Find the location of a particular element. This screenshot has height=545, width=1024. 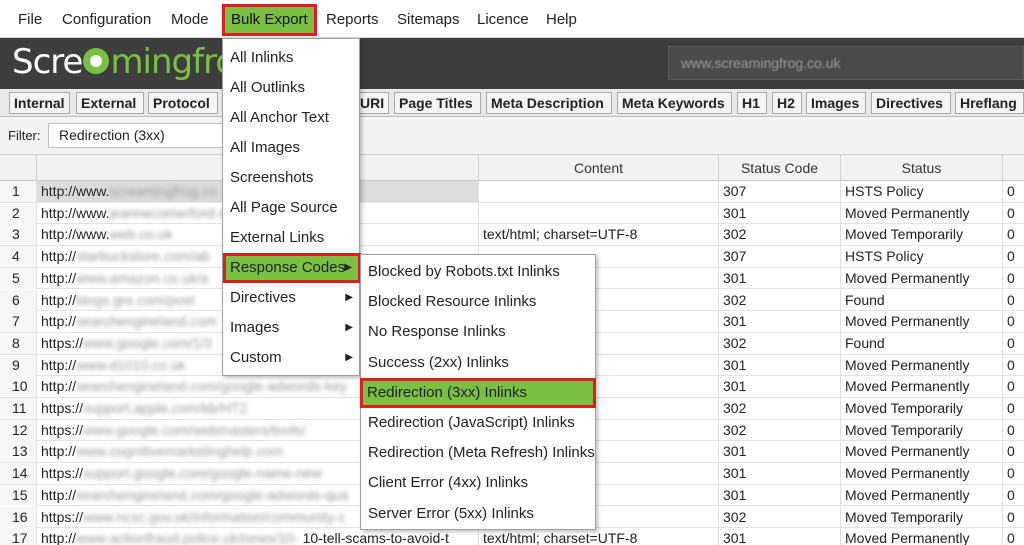

row-number: 11 is located at coordinates (18, 408).